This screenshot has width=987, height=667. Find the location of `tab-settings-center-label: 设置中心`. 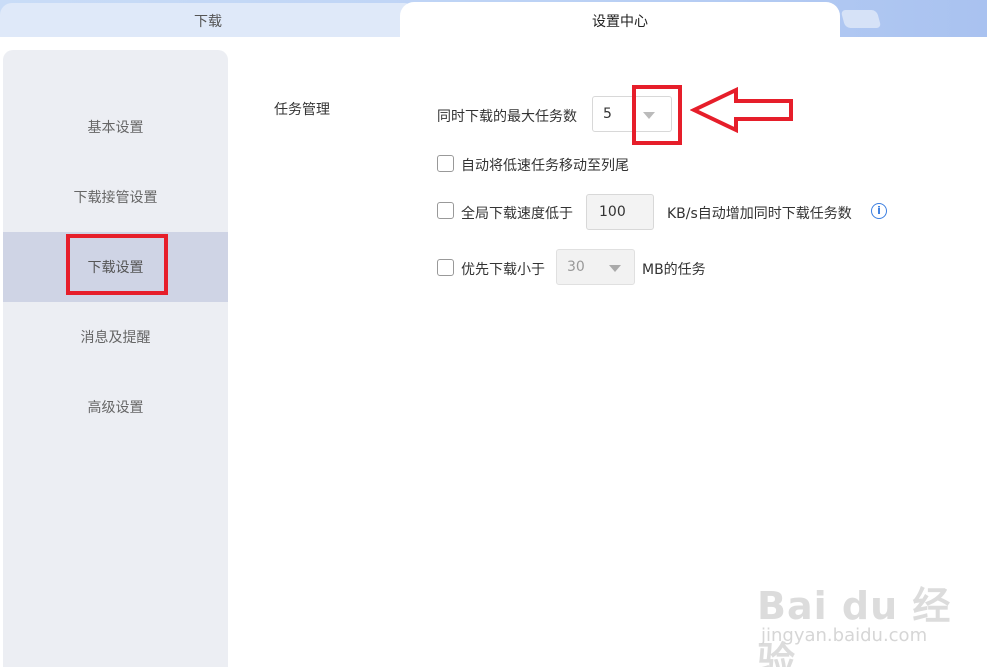

tab-settings-center-label: 设置中心 is located at coordinates (620, 22).